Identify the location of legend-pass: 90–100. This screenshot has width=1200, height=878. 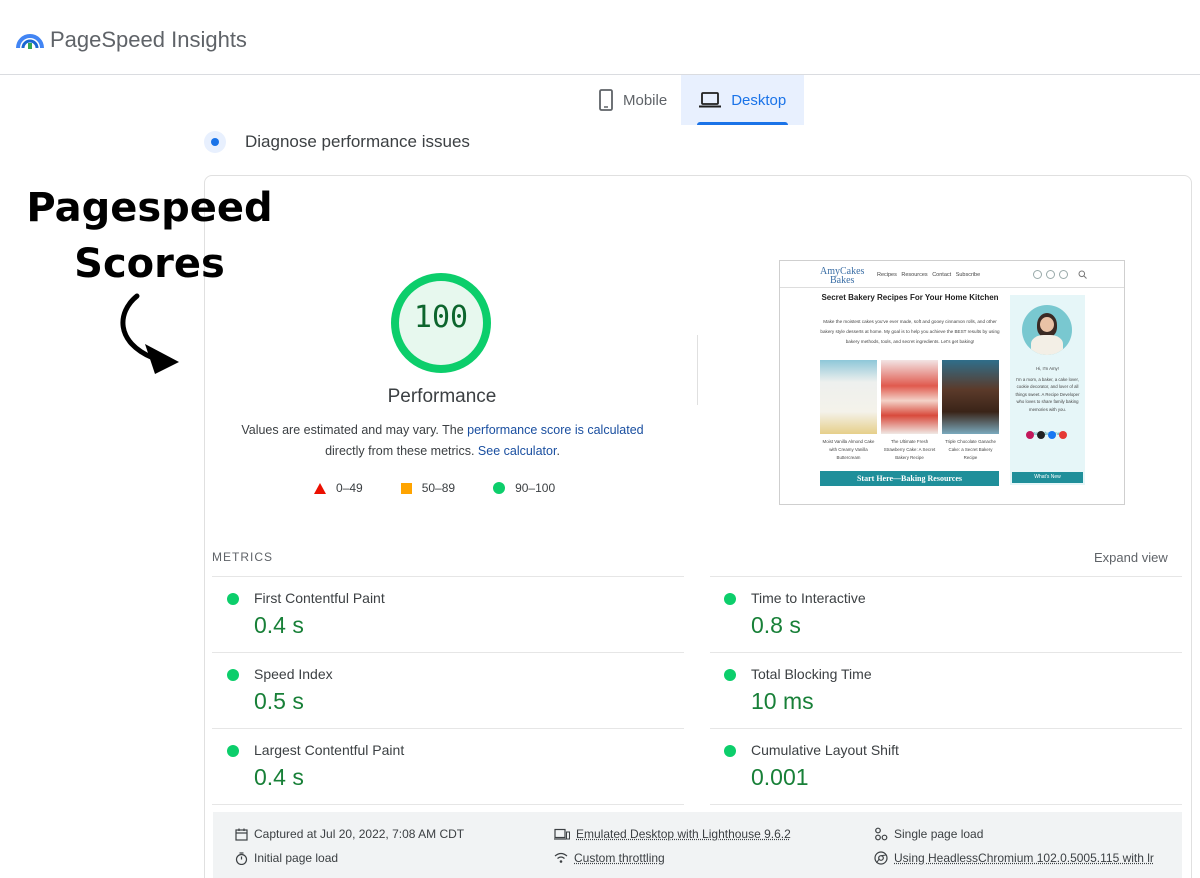
(524, 488).